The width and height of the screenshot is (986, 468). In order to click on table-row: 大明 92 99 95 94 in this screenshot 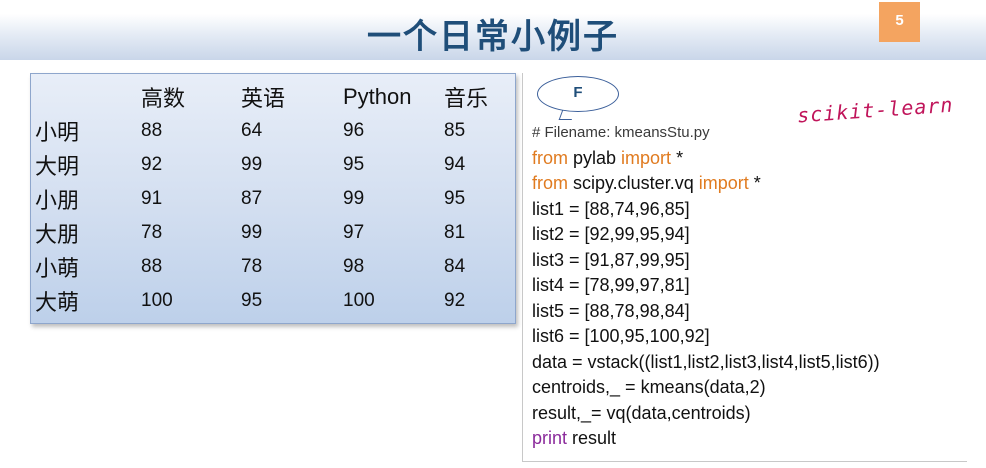, I will do `click(269, 165)`.